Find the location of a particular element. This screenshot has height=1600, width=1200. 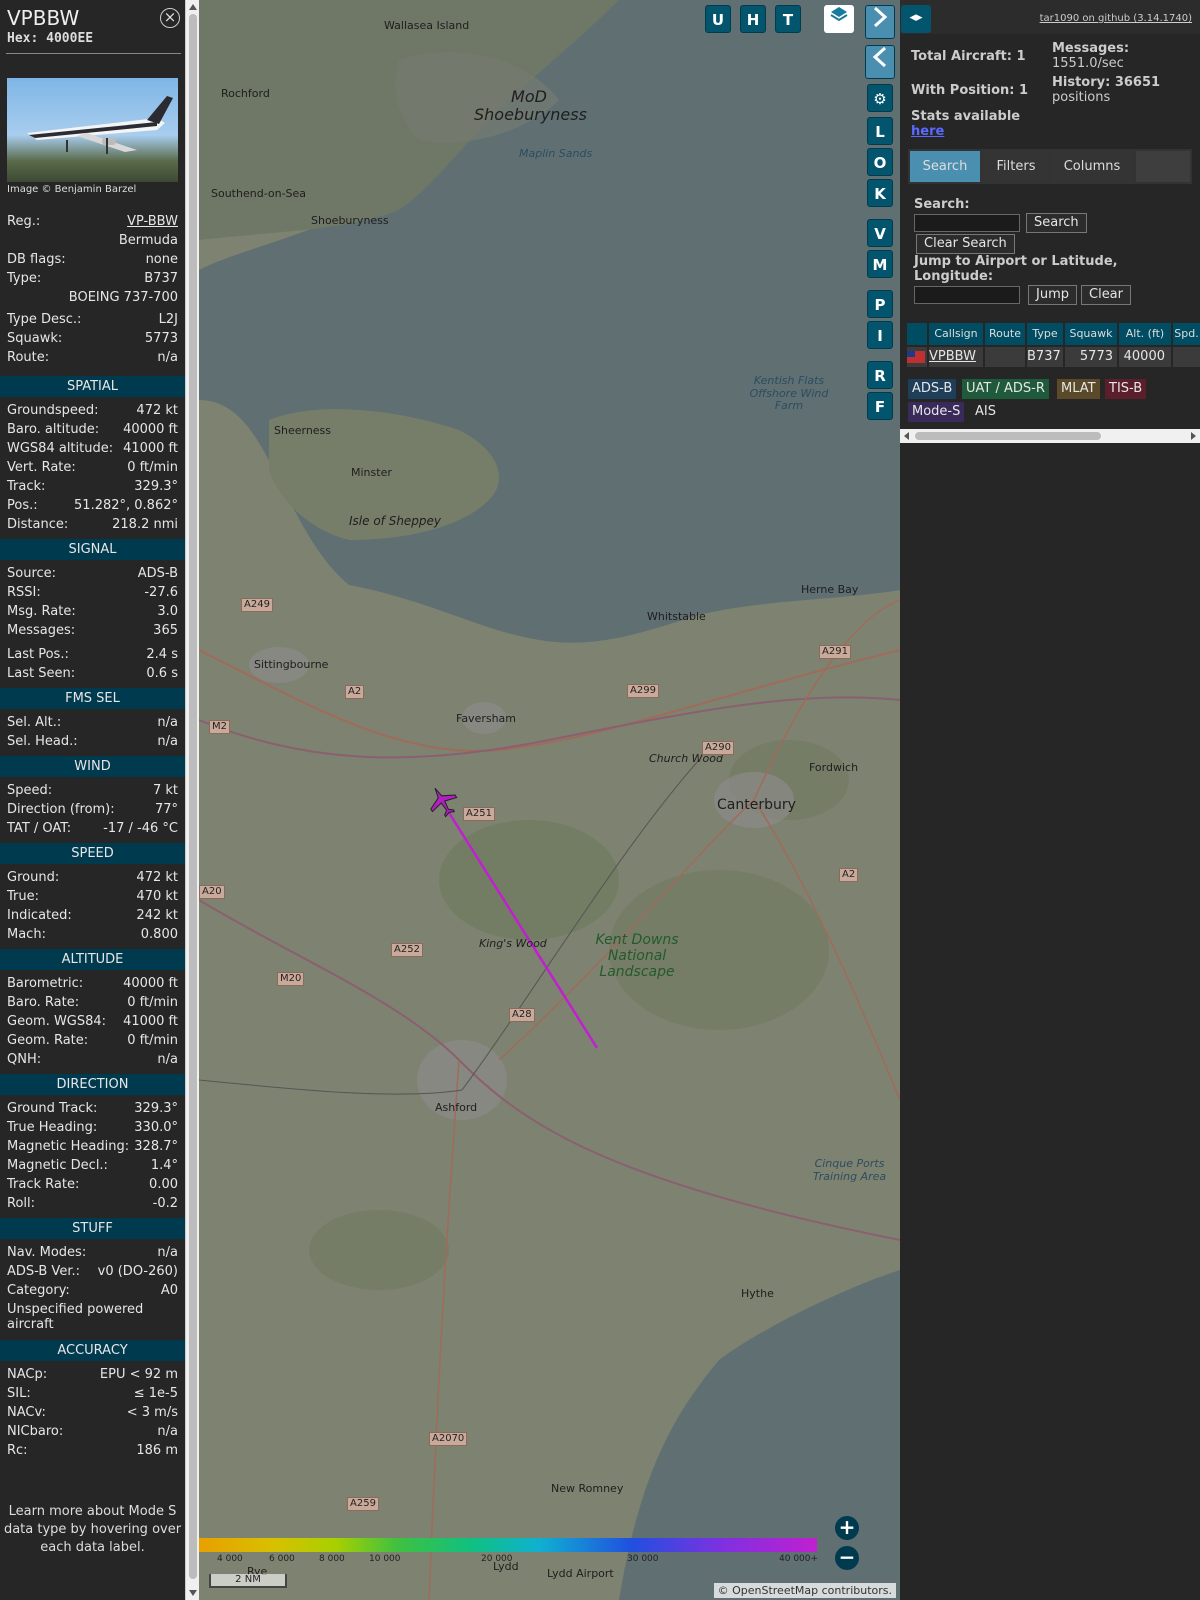

clear-search-button: Clear Search is located at coordinates (965, 244).